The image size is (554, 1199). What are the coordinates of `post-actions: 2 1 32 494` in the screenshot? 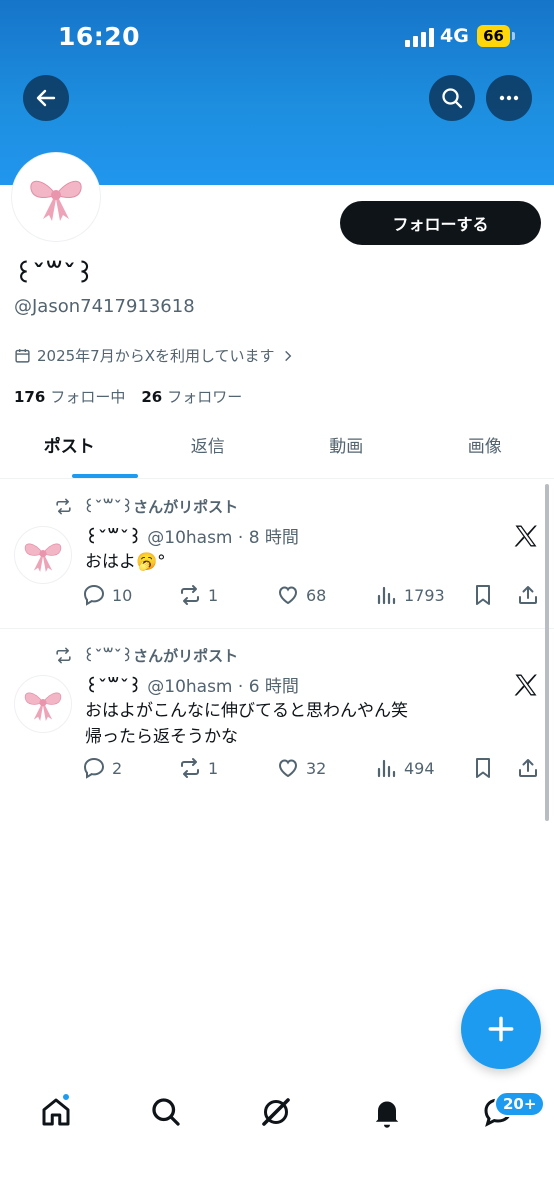 It's located at (312, 770).